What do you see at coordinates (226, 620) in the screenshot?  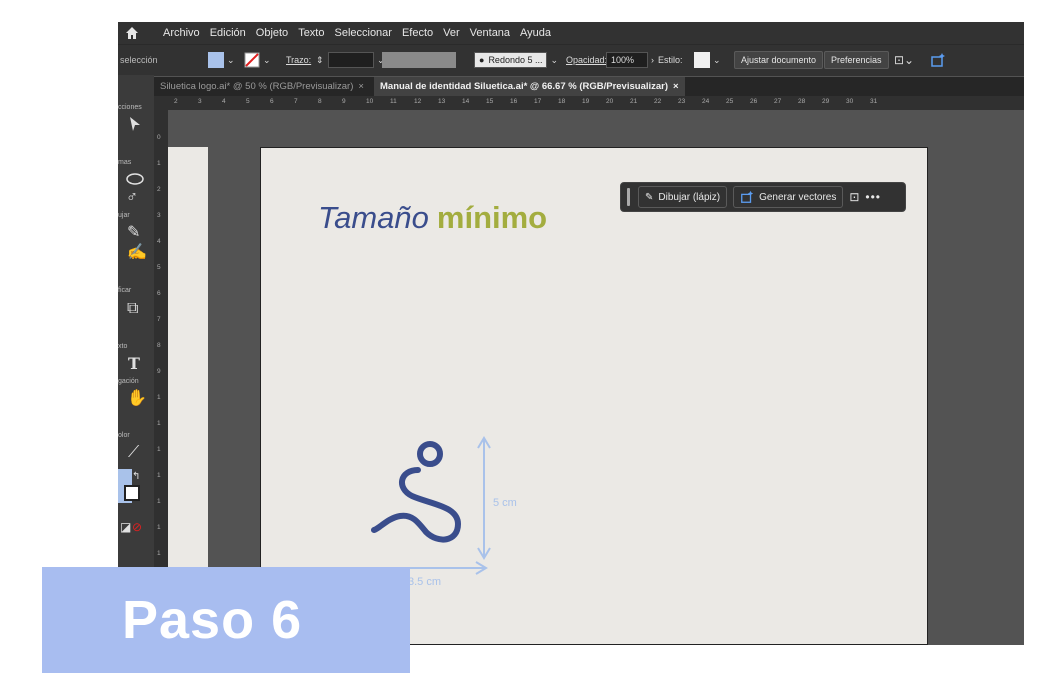 I see `step-badge: Paso 6` at bounding box center [226, 620].